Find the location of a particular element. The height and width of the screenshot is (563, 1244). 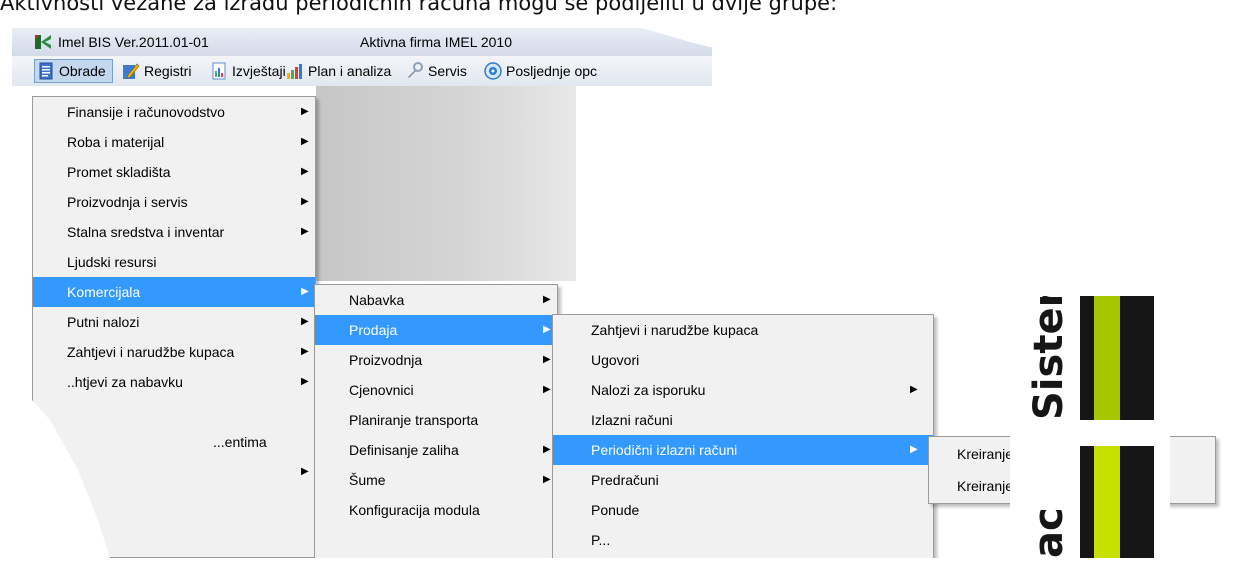

menu-item-label: Nalozi za isporuku is located at coordinates (648, 390).